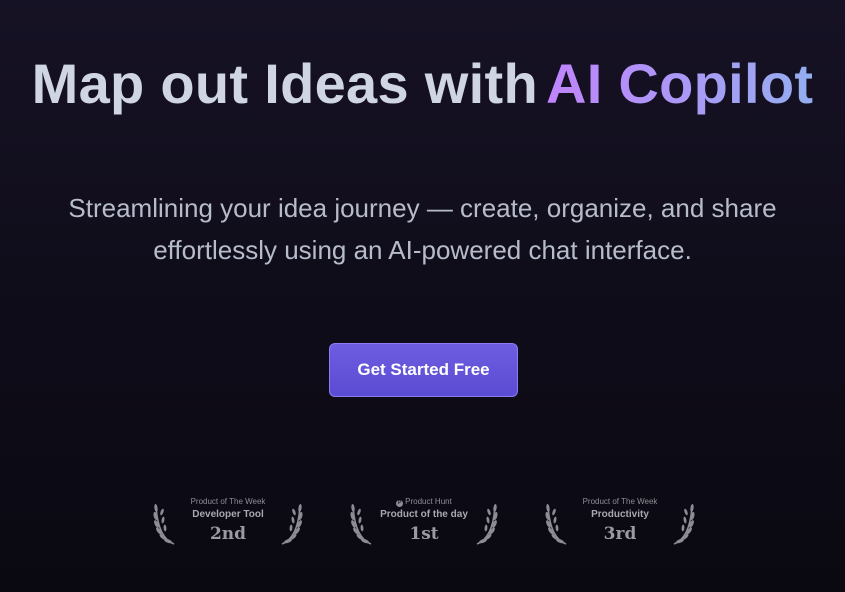  I want to click on award-badge-product-of-the-day: P Product Hunt Product of the day 1st, so click(424, 523).